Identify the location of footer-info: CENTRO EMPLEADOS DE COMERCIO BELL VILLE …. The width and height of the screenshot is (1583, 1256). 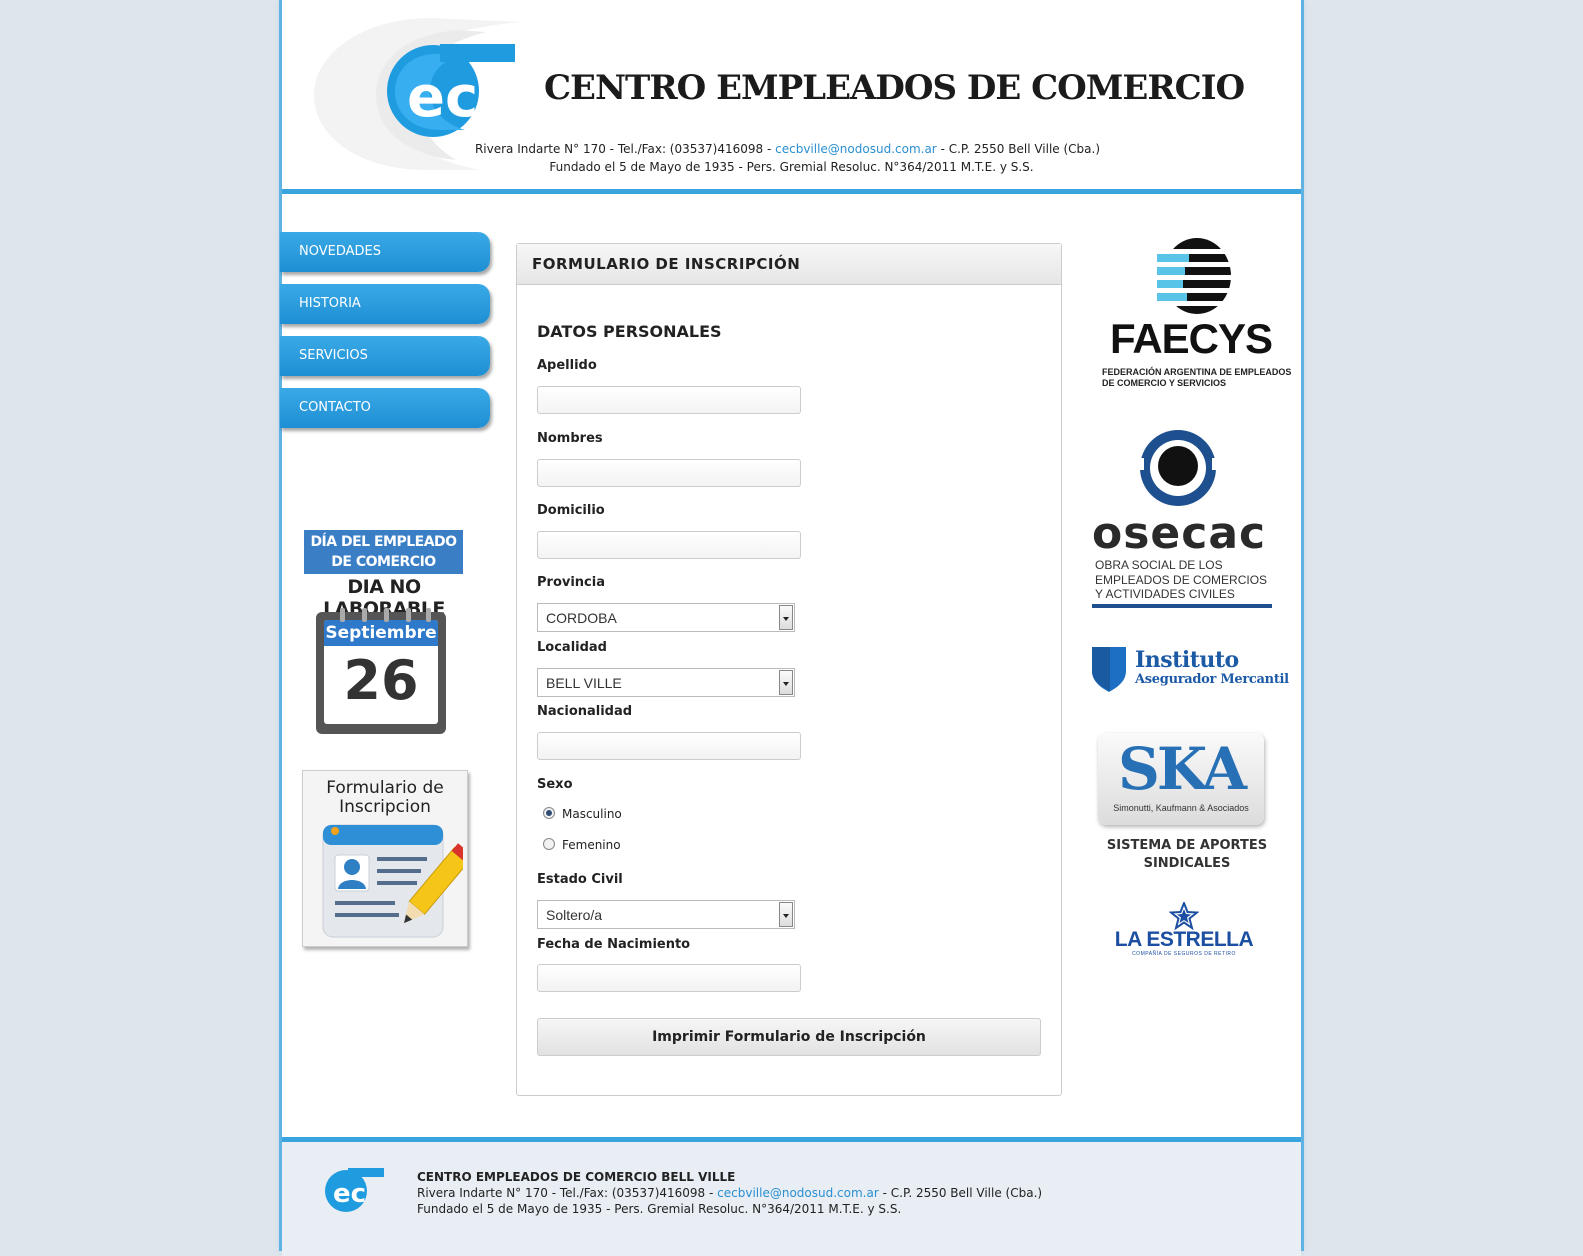
(729, 1193).